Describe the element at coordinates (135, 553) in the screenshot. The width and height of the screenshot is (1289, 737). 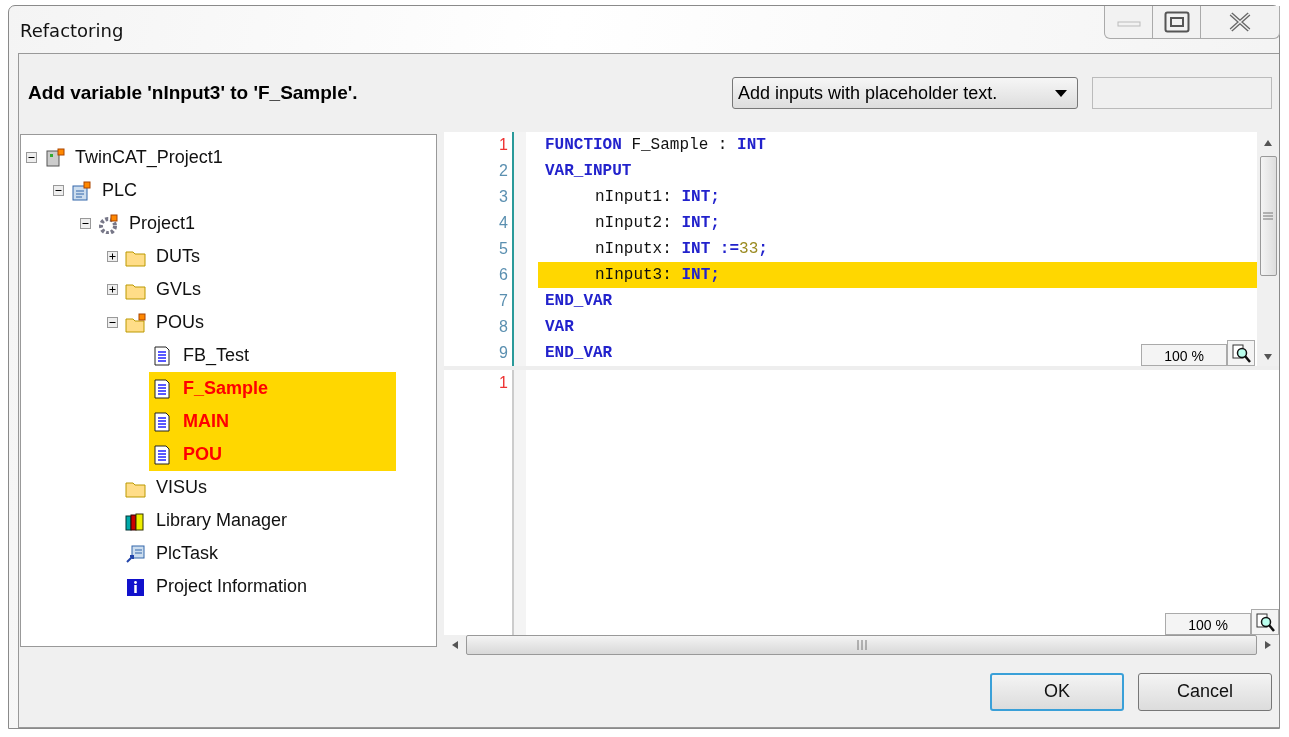
I see `task-icon` at that location.